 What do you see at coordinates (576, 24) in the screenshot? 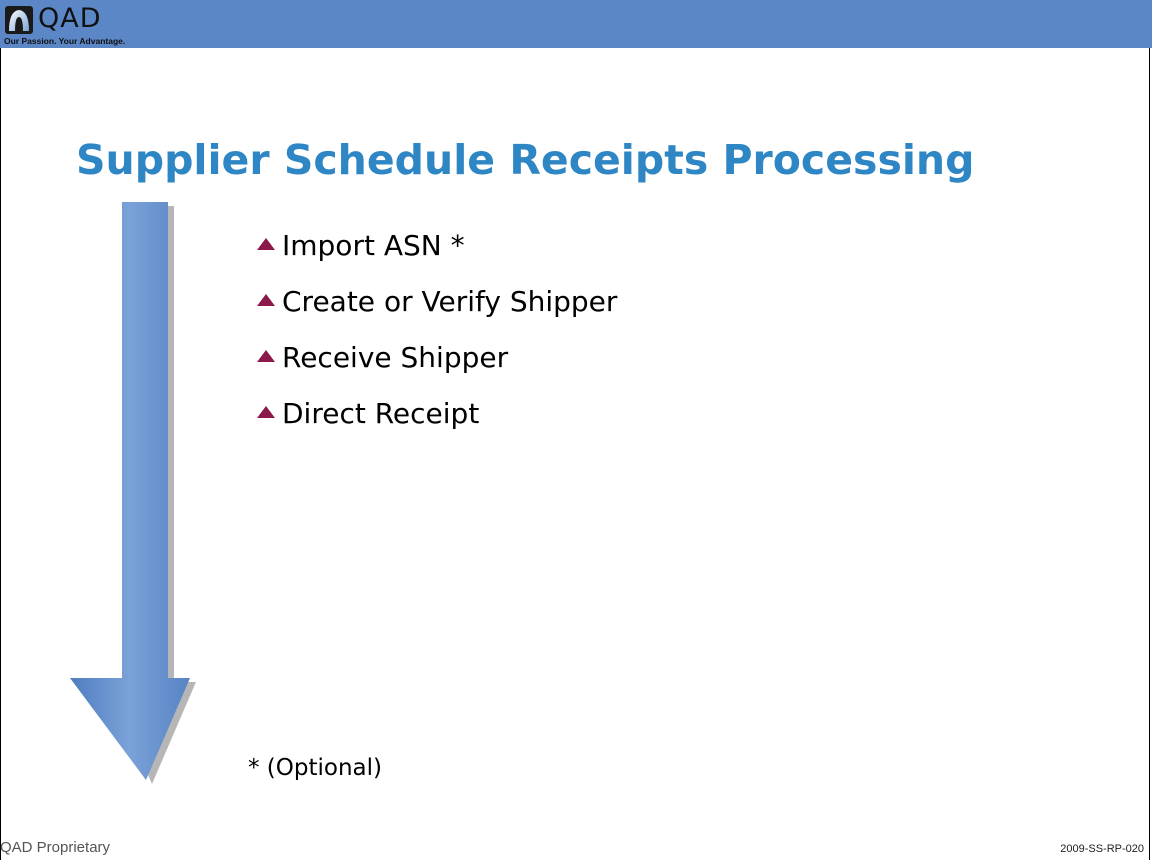
I see `header-bar: QAD Our Passion. Your Advantage.` at bounding box center [576, 24].